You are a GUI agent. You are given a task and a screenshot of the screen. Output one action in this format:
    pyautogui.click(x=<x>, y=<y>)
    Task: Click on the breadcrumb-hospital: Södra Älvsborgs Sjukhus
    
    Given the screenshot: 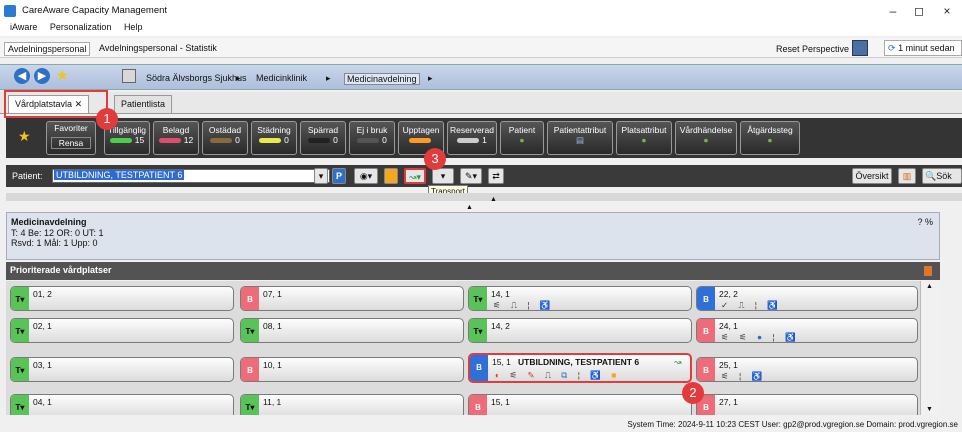 What is the action you would take?
    pyautogui.click(x=196, y=78)
    